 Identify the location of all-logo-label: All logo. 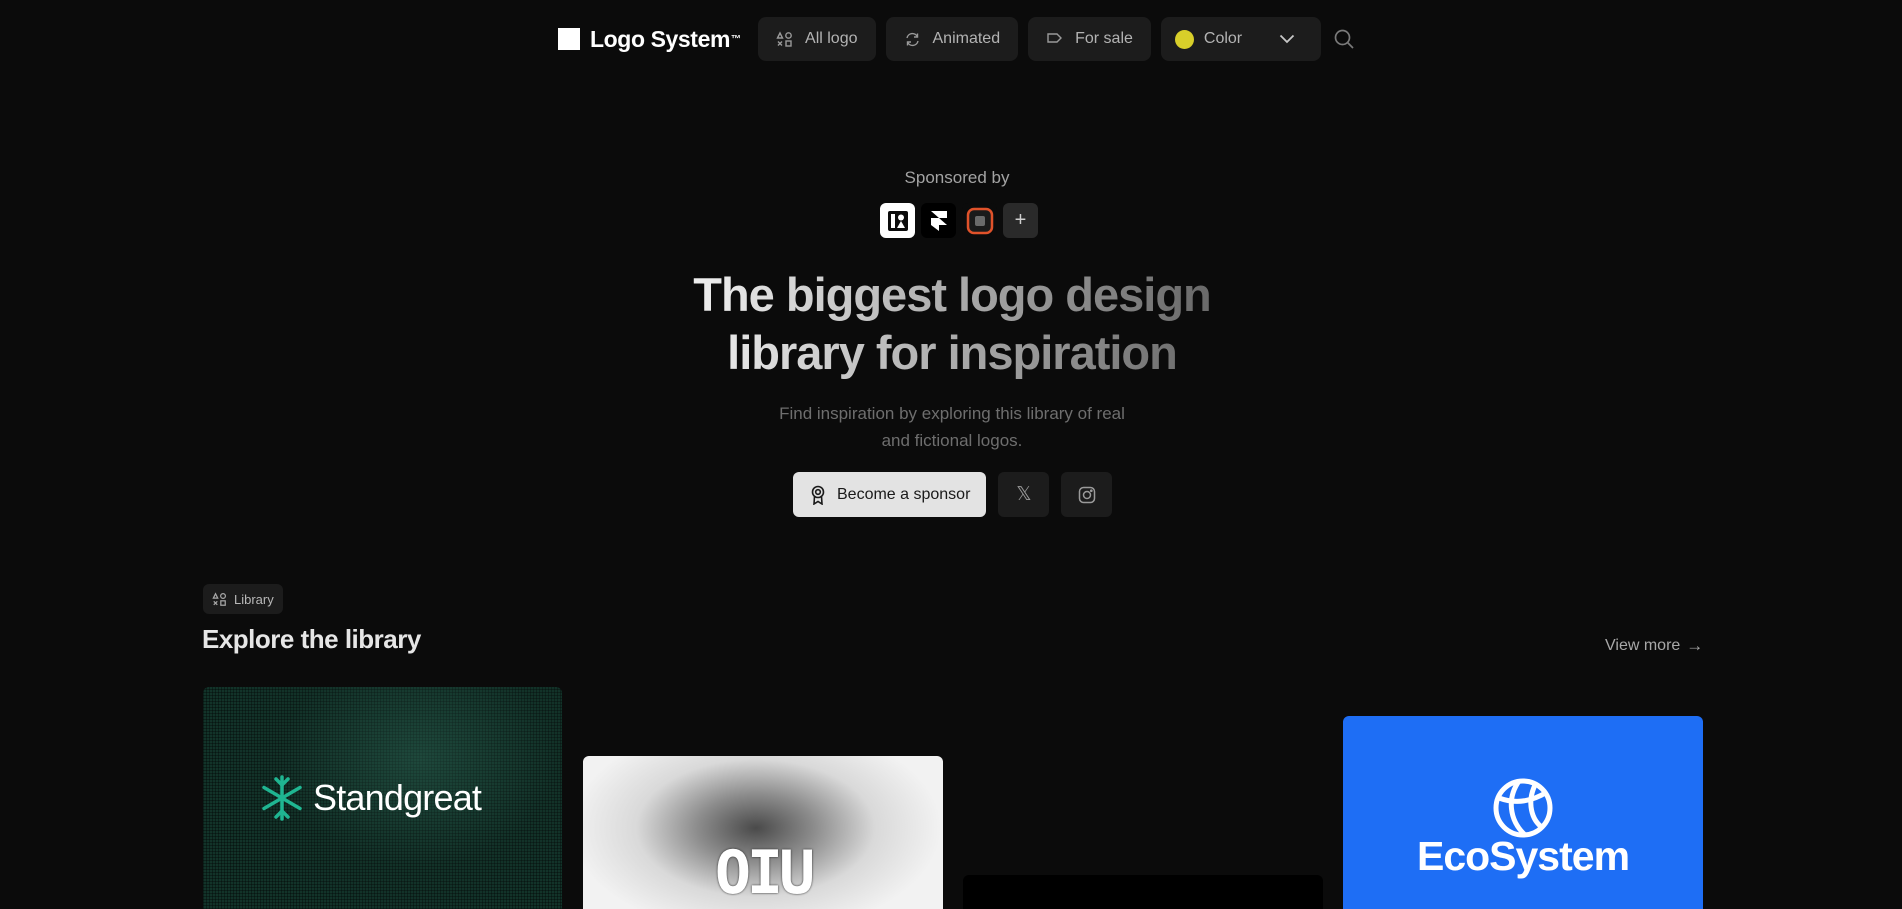
(831, 38).